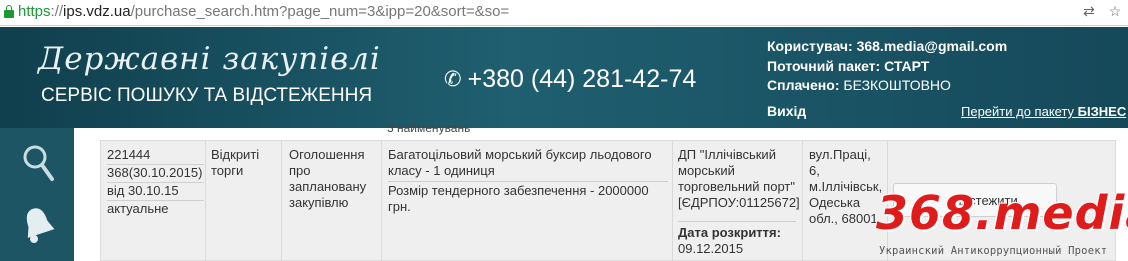 This screenshot has height=261, width=1128. Describe the element at coordinates (907, 65) in the screenshot. I see `package-value: СТАРТ` at that location.